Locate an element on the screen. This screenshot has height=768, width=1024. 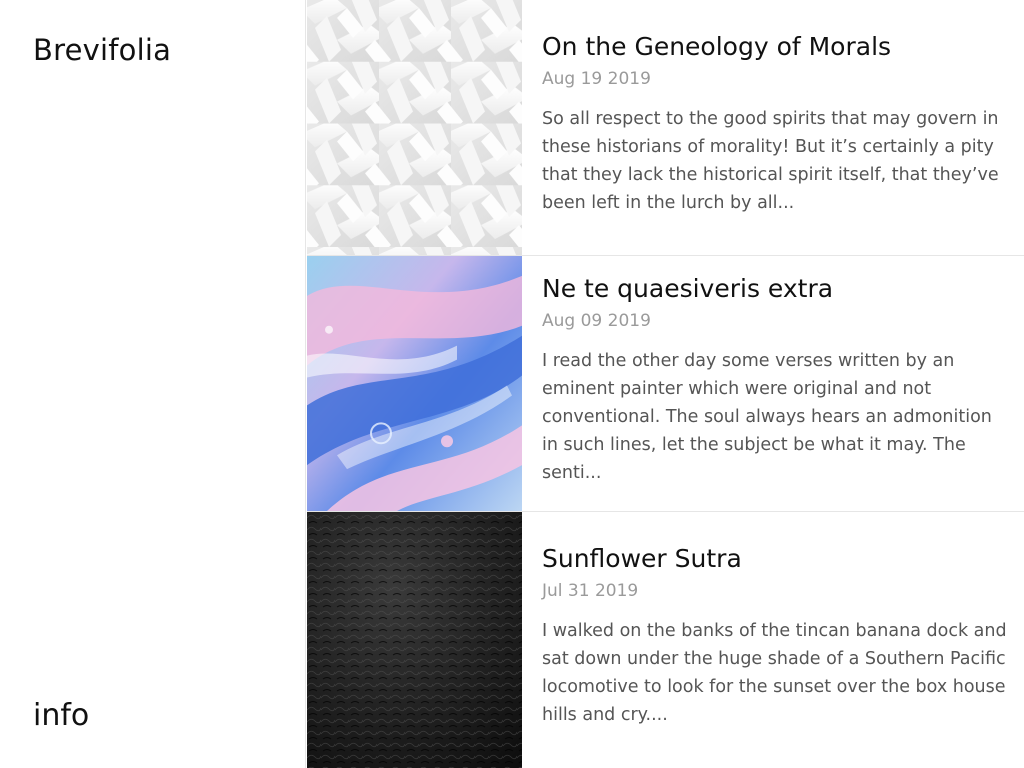
post-title: Ne te quaesiveris extra is located at coordinates (775, 289).